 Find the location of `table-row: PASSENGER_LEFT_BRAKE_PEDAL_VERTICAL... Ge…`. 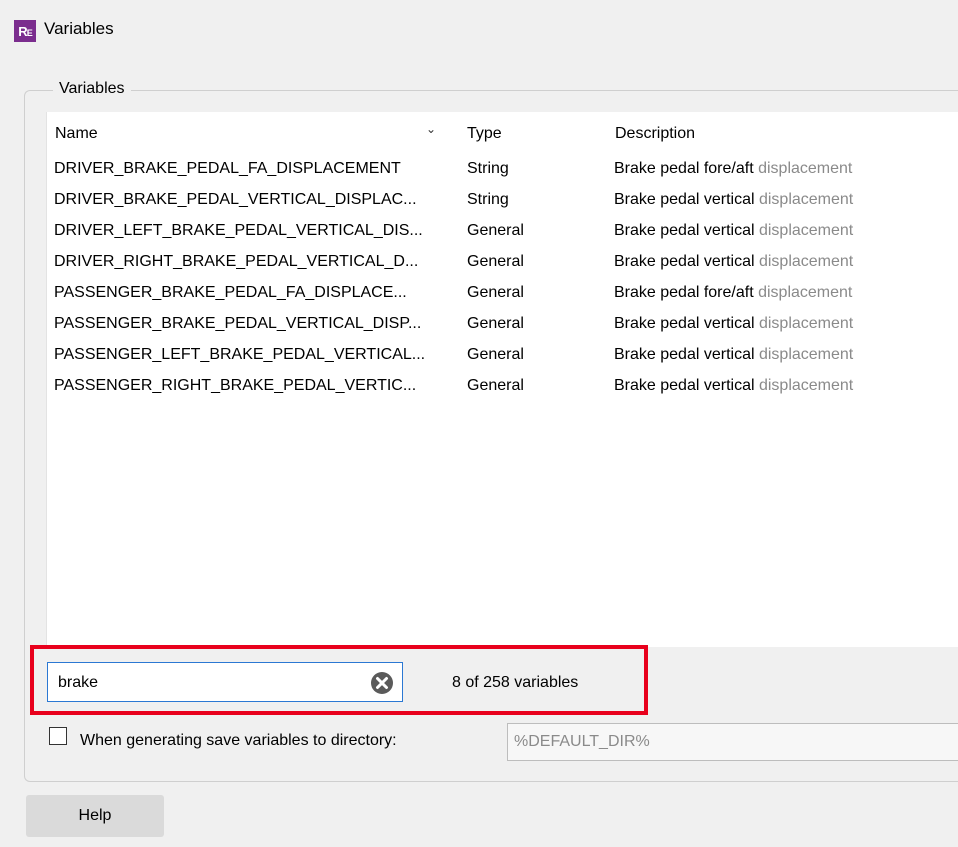

table-row: PASSENGER_LEFT_BRAKE_PEDAL_VERTICAL... Ge… is located at coordinates (502, 355).